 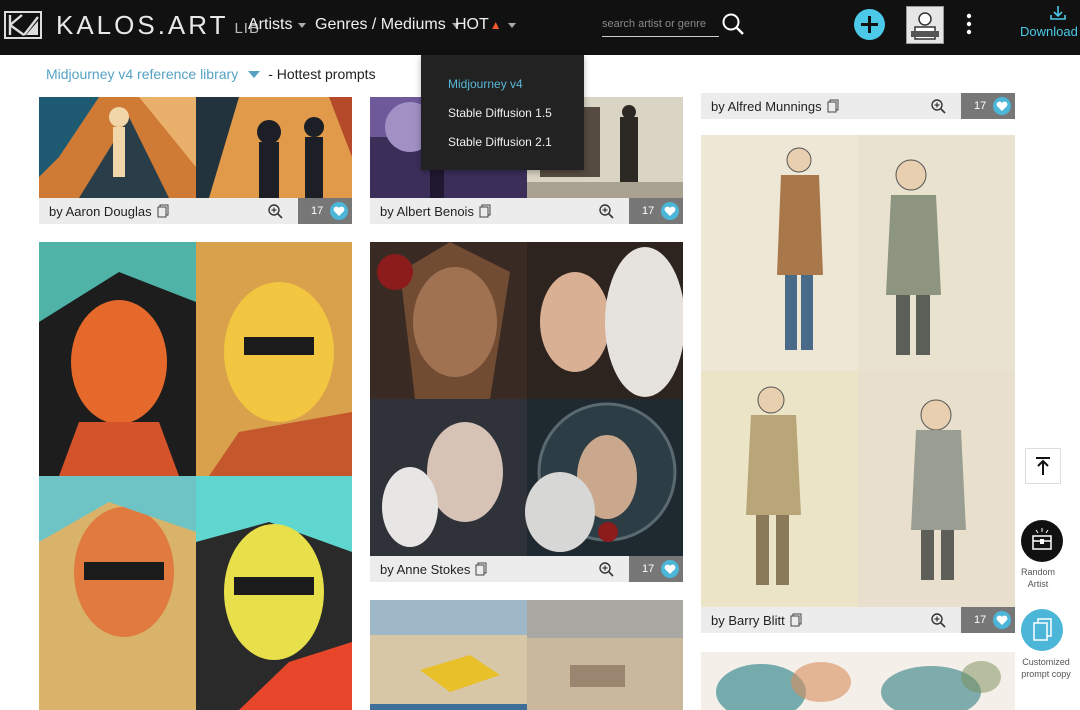 I want to click on arrow-up-icon, so click(x=1043, y=466).